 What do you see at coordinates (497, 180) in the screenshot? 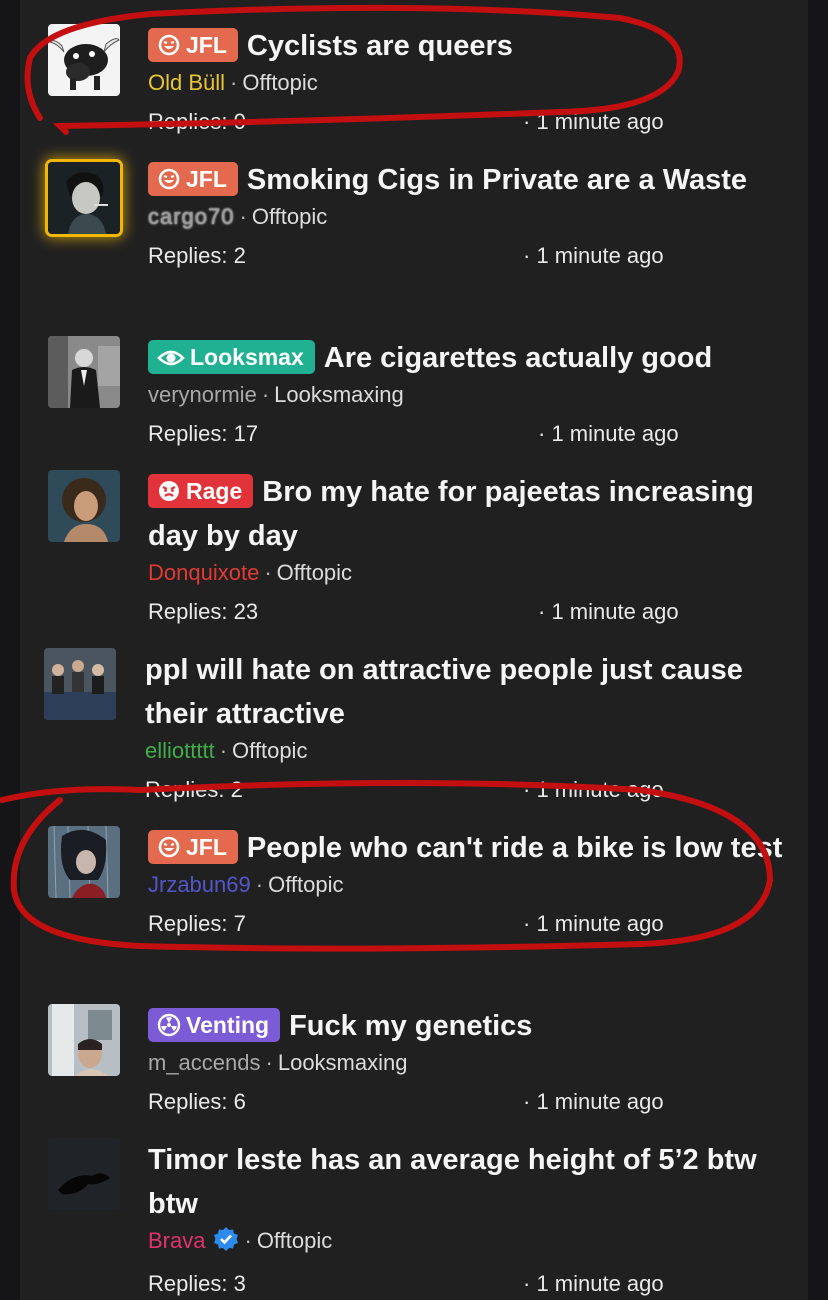
I see `thread-title: Smoking Cigs in Private are a Waste` at bounding box center [497, 180].